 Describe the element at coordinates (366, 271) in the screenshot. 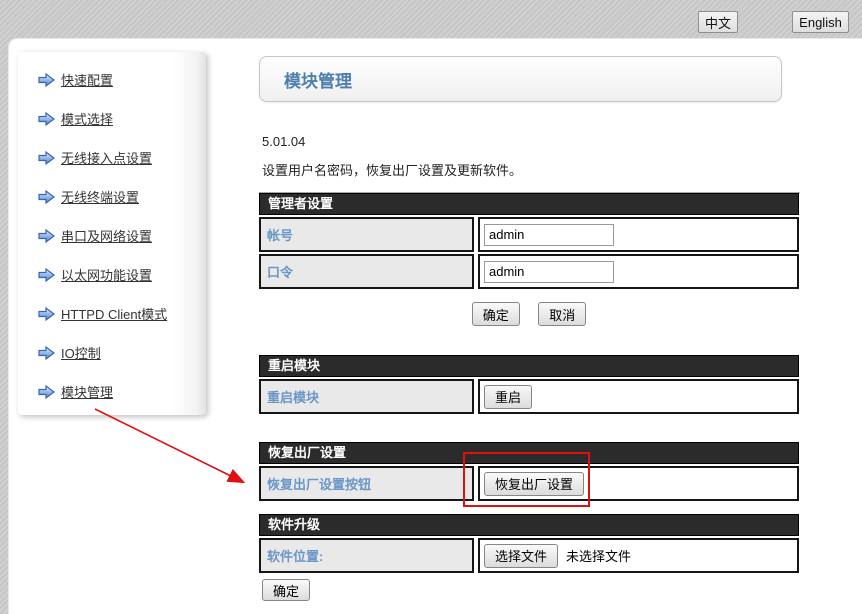

I see `password-label: 口令` at that location.